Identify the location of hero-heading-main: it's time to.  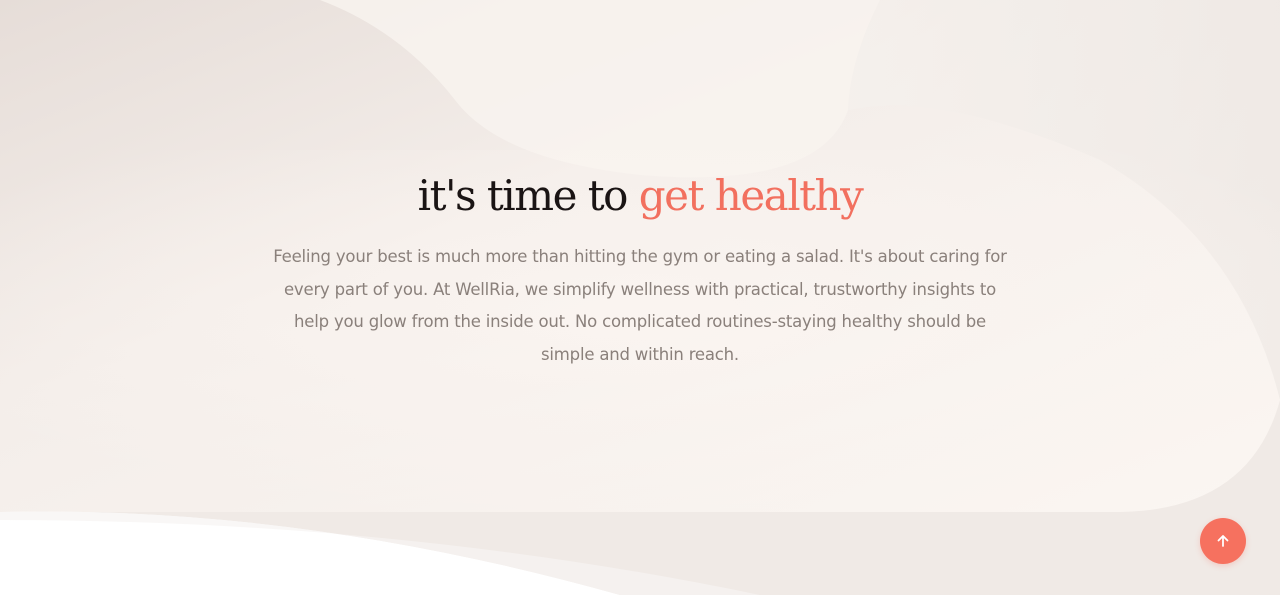
(528, 195).